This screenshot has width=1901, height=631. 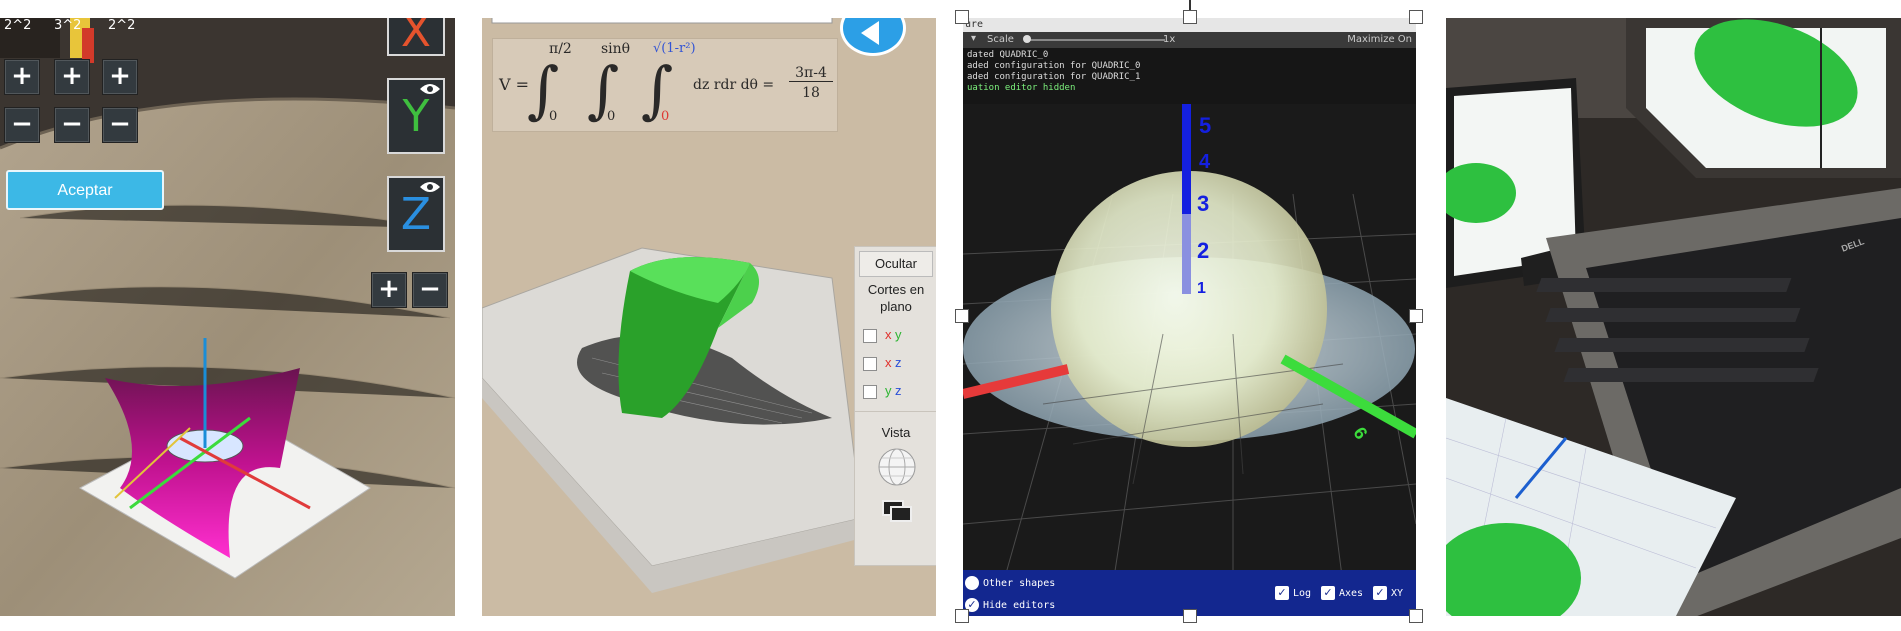 What do you see at coordinates (1019, 605) in the screenshot?
I see `hide-editors-label: Hide editors` at bounding box center [1019, 605].